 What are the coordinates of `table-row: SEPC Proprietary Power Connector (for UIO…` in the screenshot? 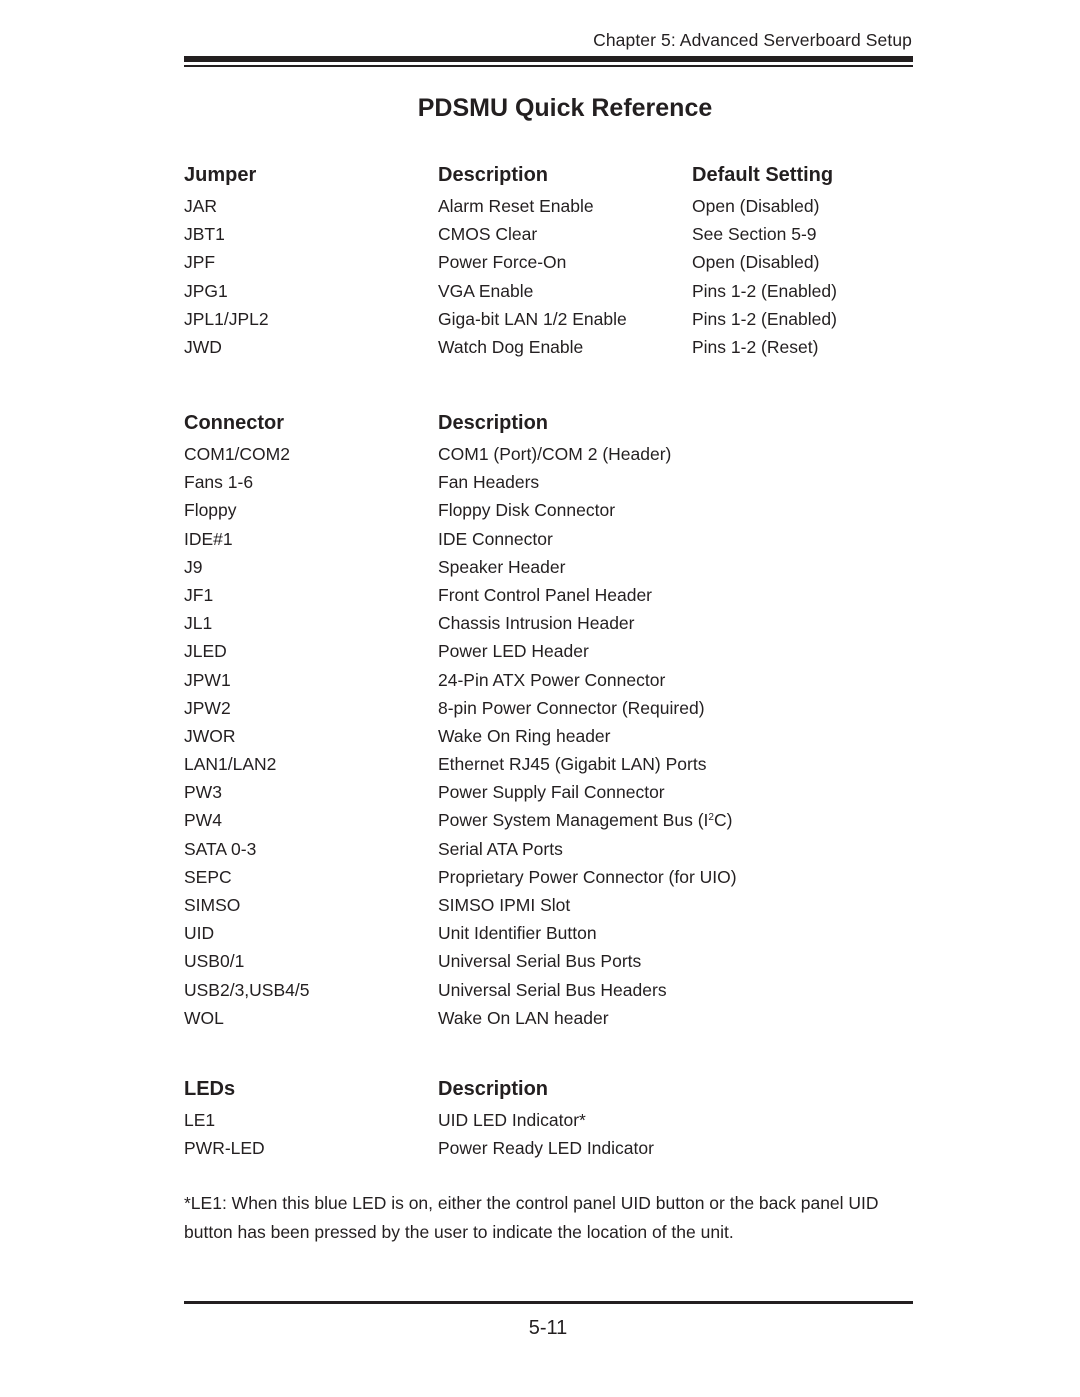 It's located at (548, 877).